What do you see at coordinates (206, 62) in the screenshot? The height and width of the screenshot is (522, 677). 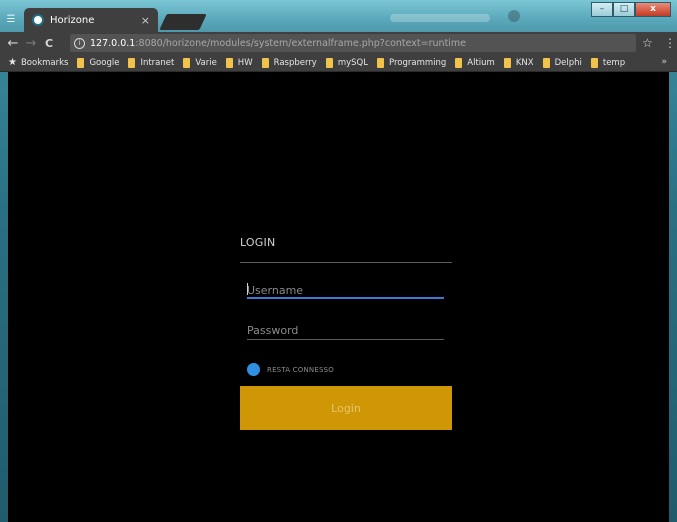 I see `bookmark-label: Varie` at bounding box center [206, 62].